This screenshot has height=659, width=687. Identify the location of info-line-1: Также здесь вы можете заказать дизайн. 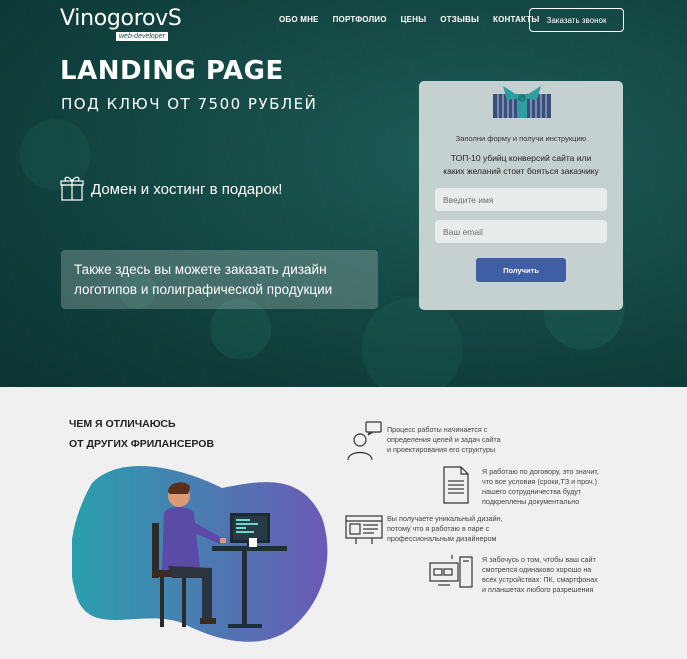
(200, 269).